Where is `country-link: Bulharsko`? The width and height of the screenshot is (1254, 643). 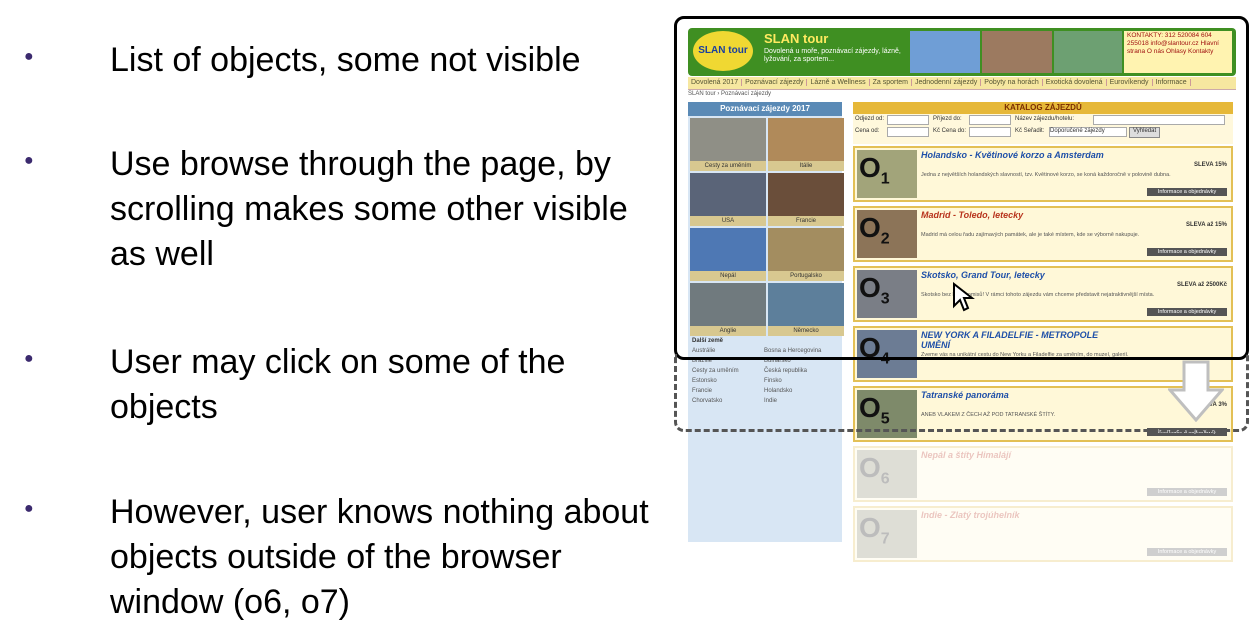
country-link: Bulharsko is located at coordinates (800, 361).